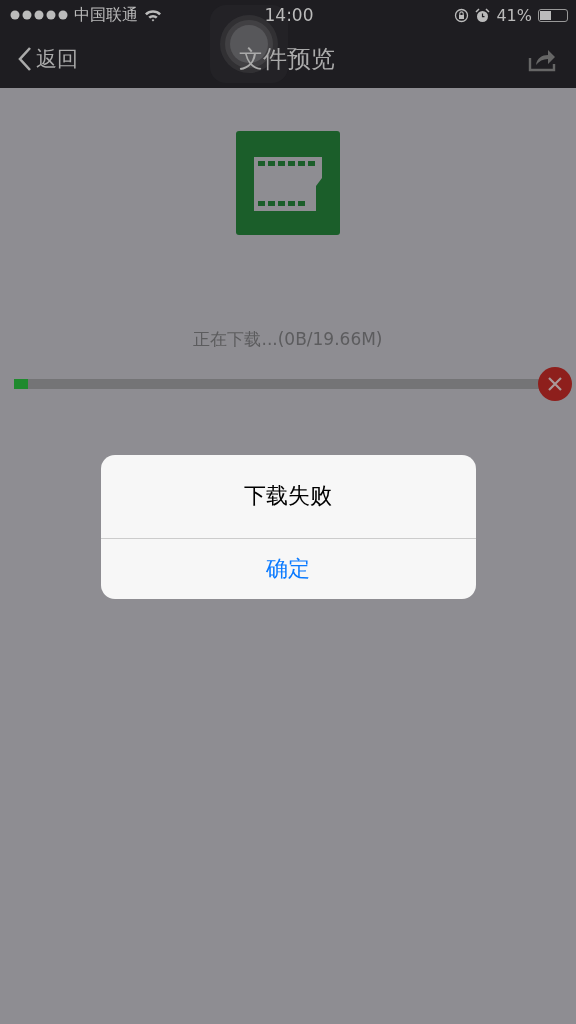  What do you see at coordinates (153, 15) in the screenshot?
I see `wifi-icon` at bounding box center [153, 15].